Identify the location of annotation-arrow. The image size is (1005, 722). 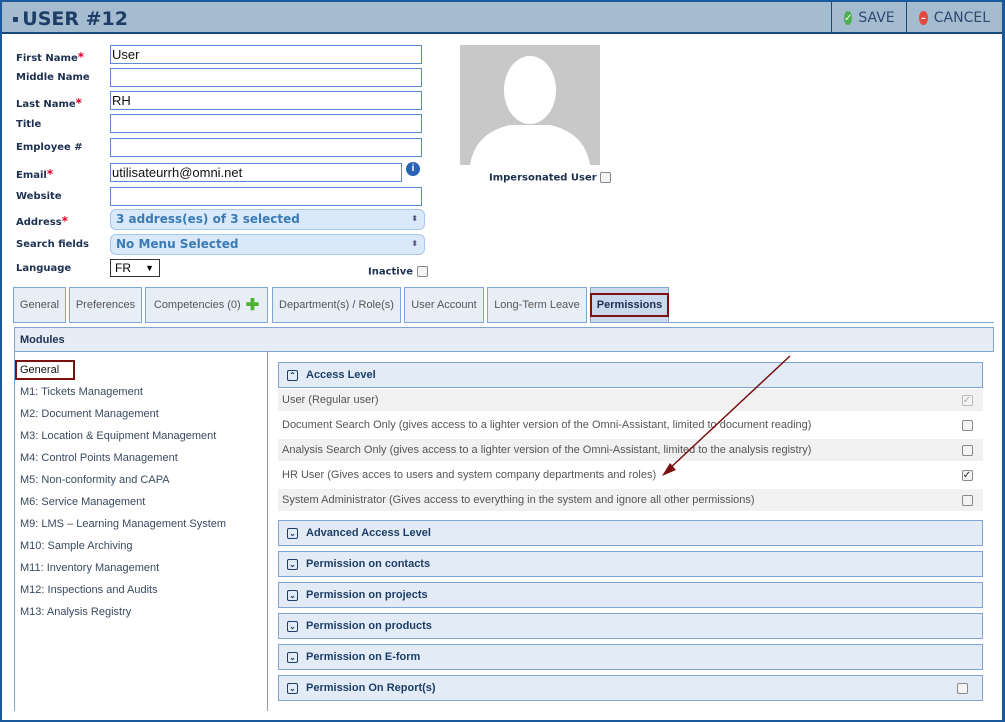
(726, 415).